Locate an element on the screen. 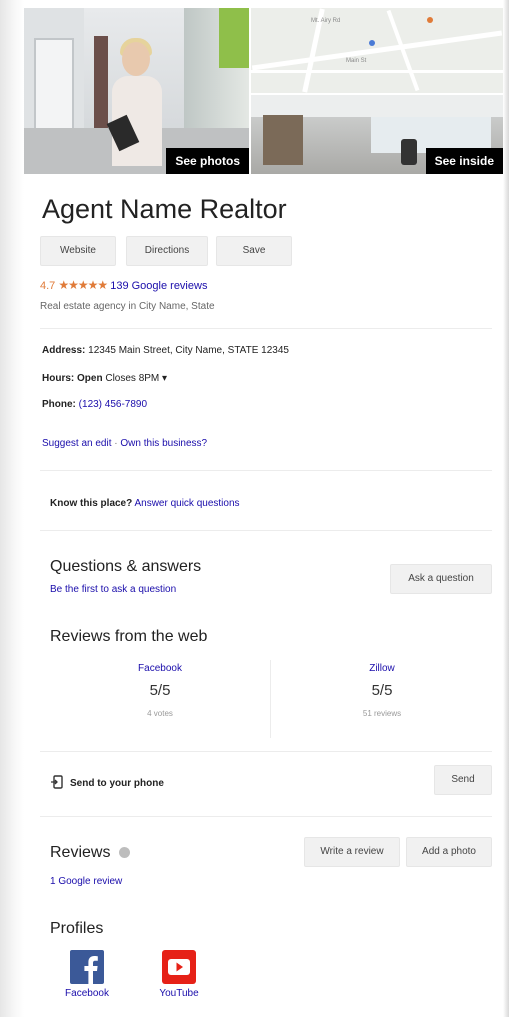 The width and height of the screenshot is (509, 1017). star-rating-icon: ★★★★★ is located at coordinates (83, 285).